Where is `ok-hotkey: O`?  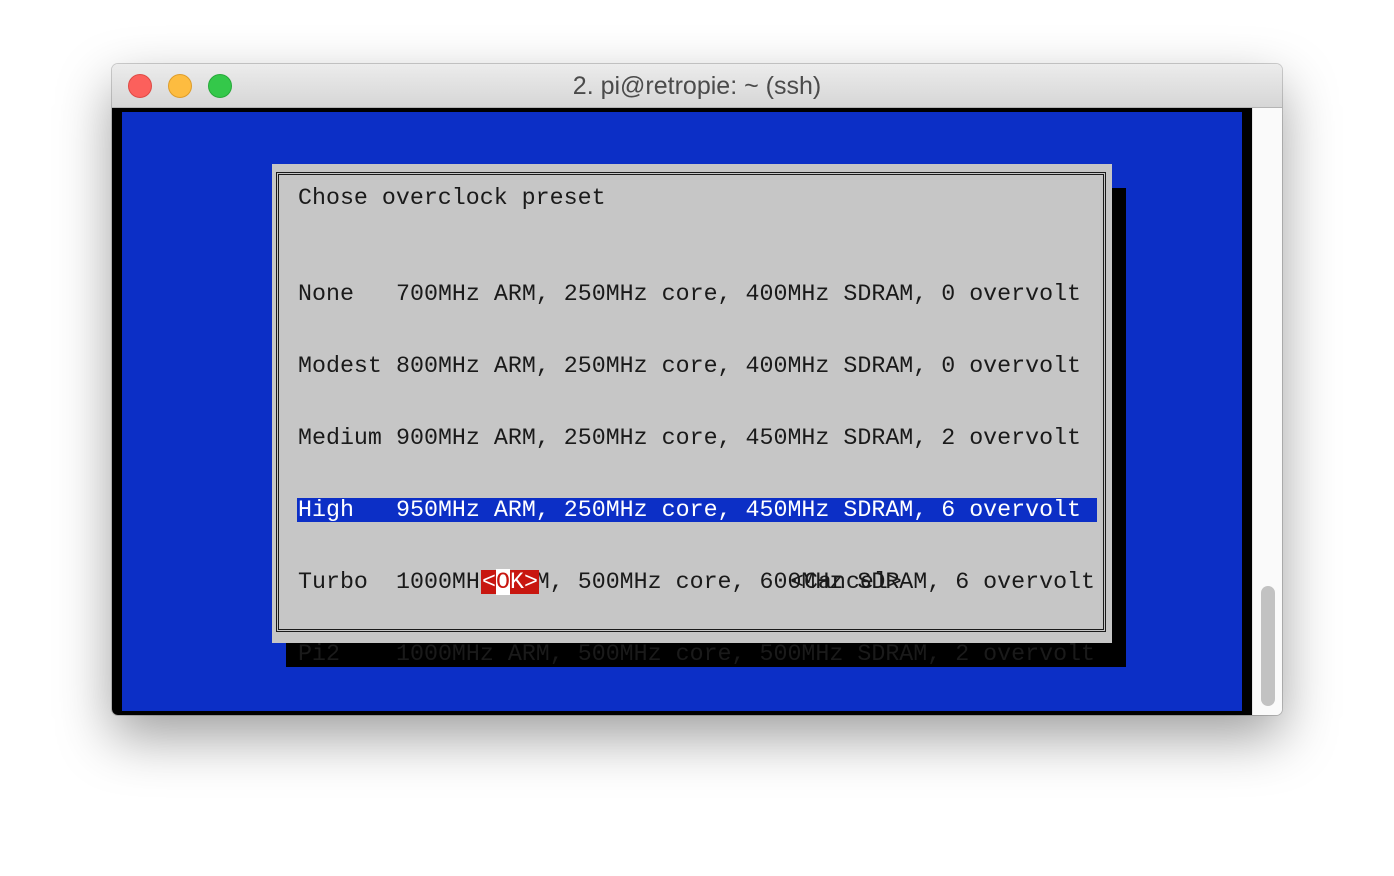
ok-hotkey: O is located at coordinates (502, 582).